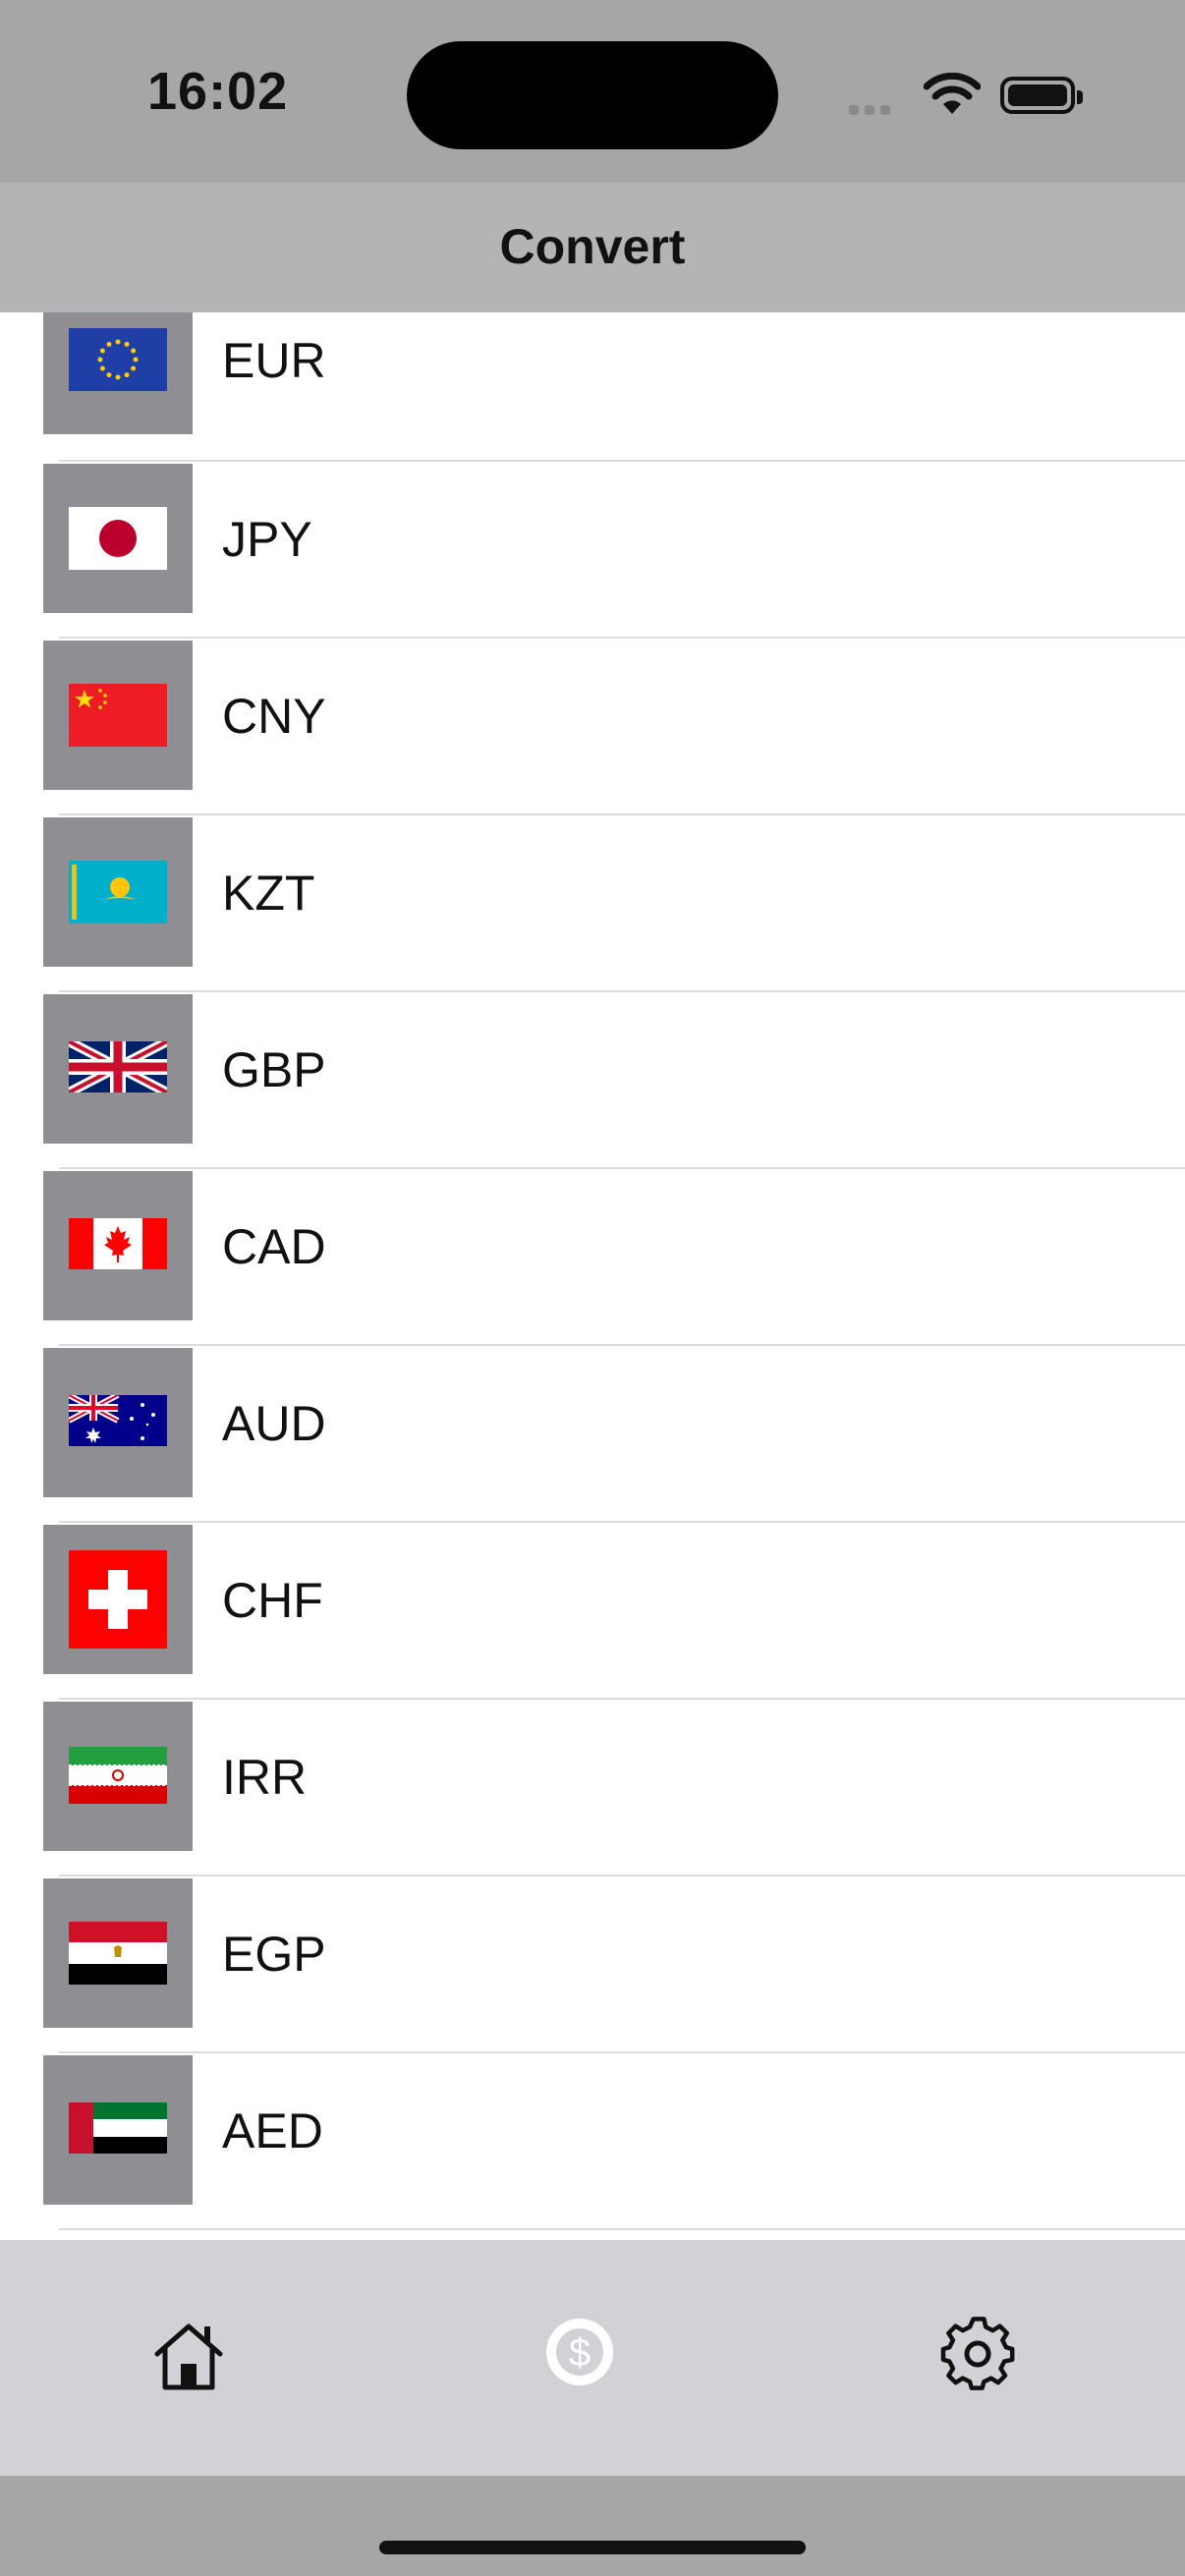 The height and width of the screenshot is (2576, 1185). Describe the element at coordinates (274, 1246) in the screenshot. I see `currency-code: CAD` at that location.